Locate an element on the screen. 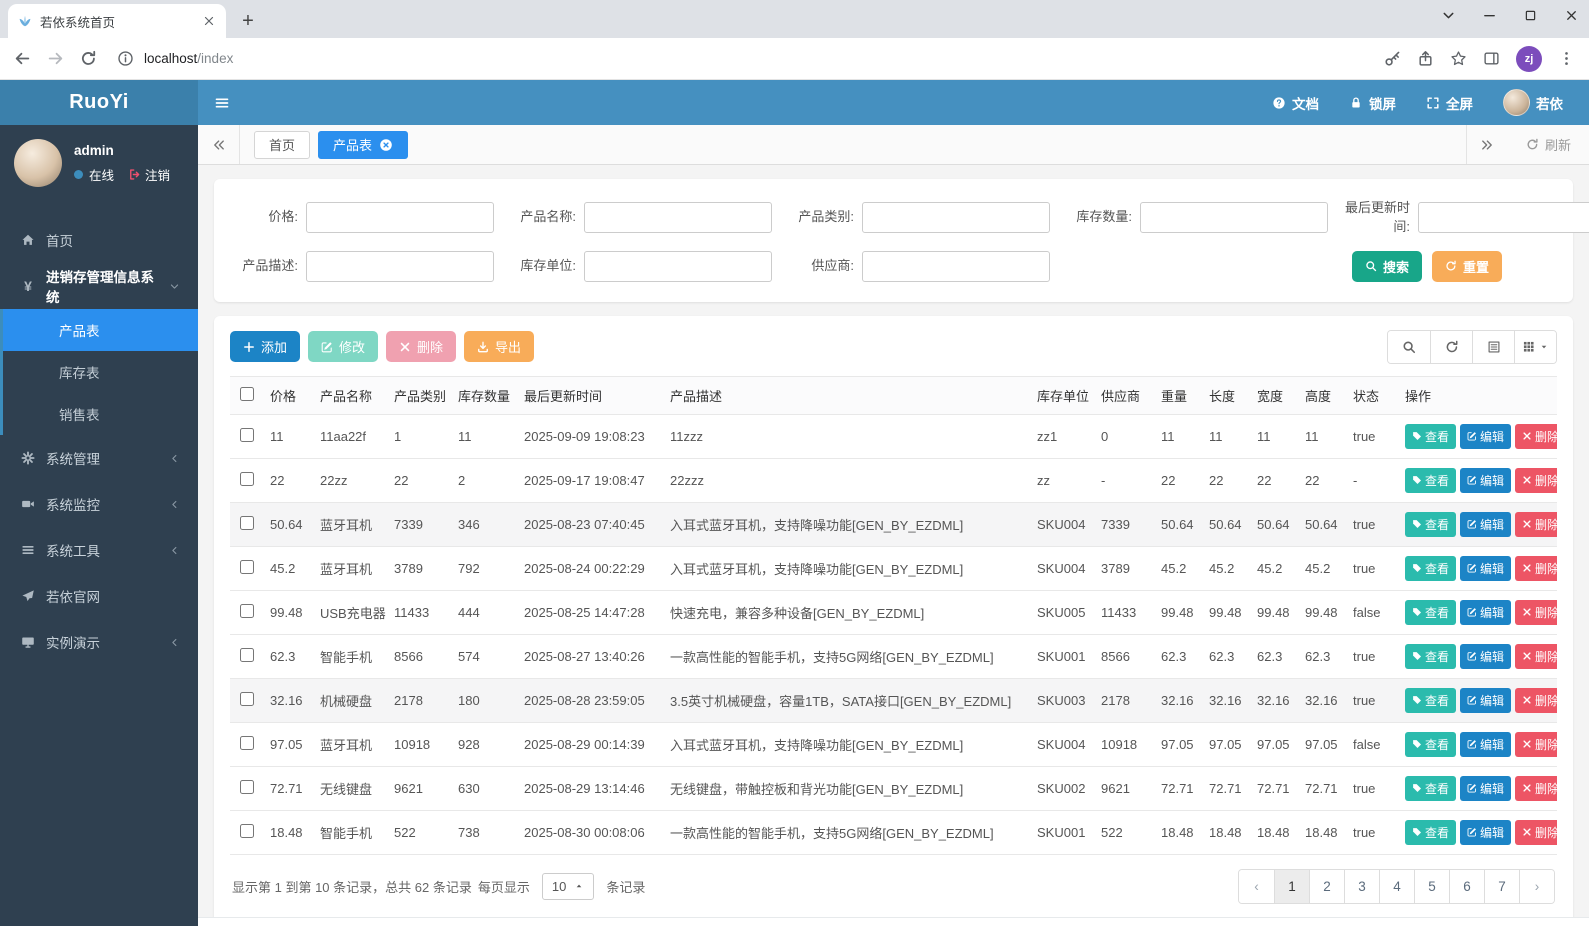 The width and height of the screenshot is (1589, 926). filter-input-stock-qty is located at coordinates (1234, 218).